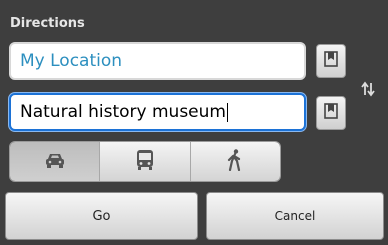 The image size is (388, 245). I want to click on text-cursor, so click(227, 112).